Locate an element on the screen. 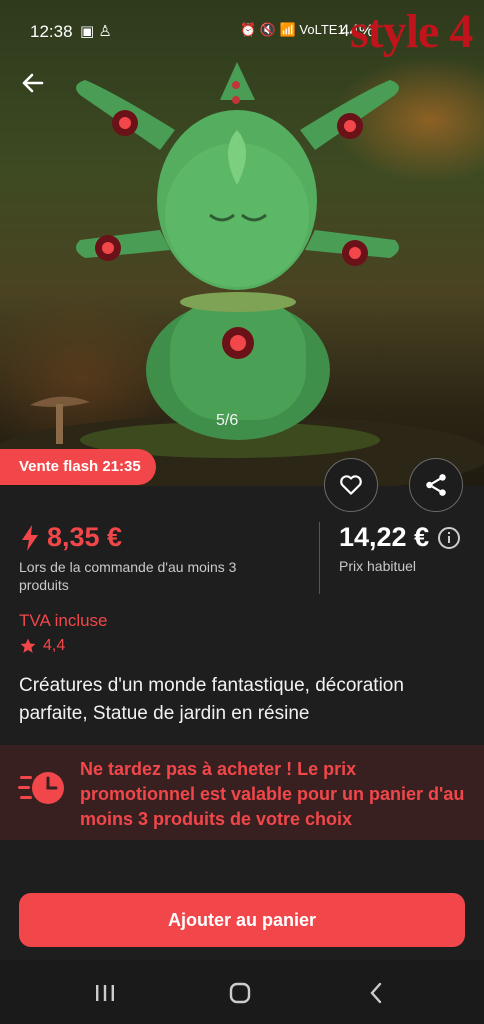  share-button is located at coordinates (436, 485).